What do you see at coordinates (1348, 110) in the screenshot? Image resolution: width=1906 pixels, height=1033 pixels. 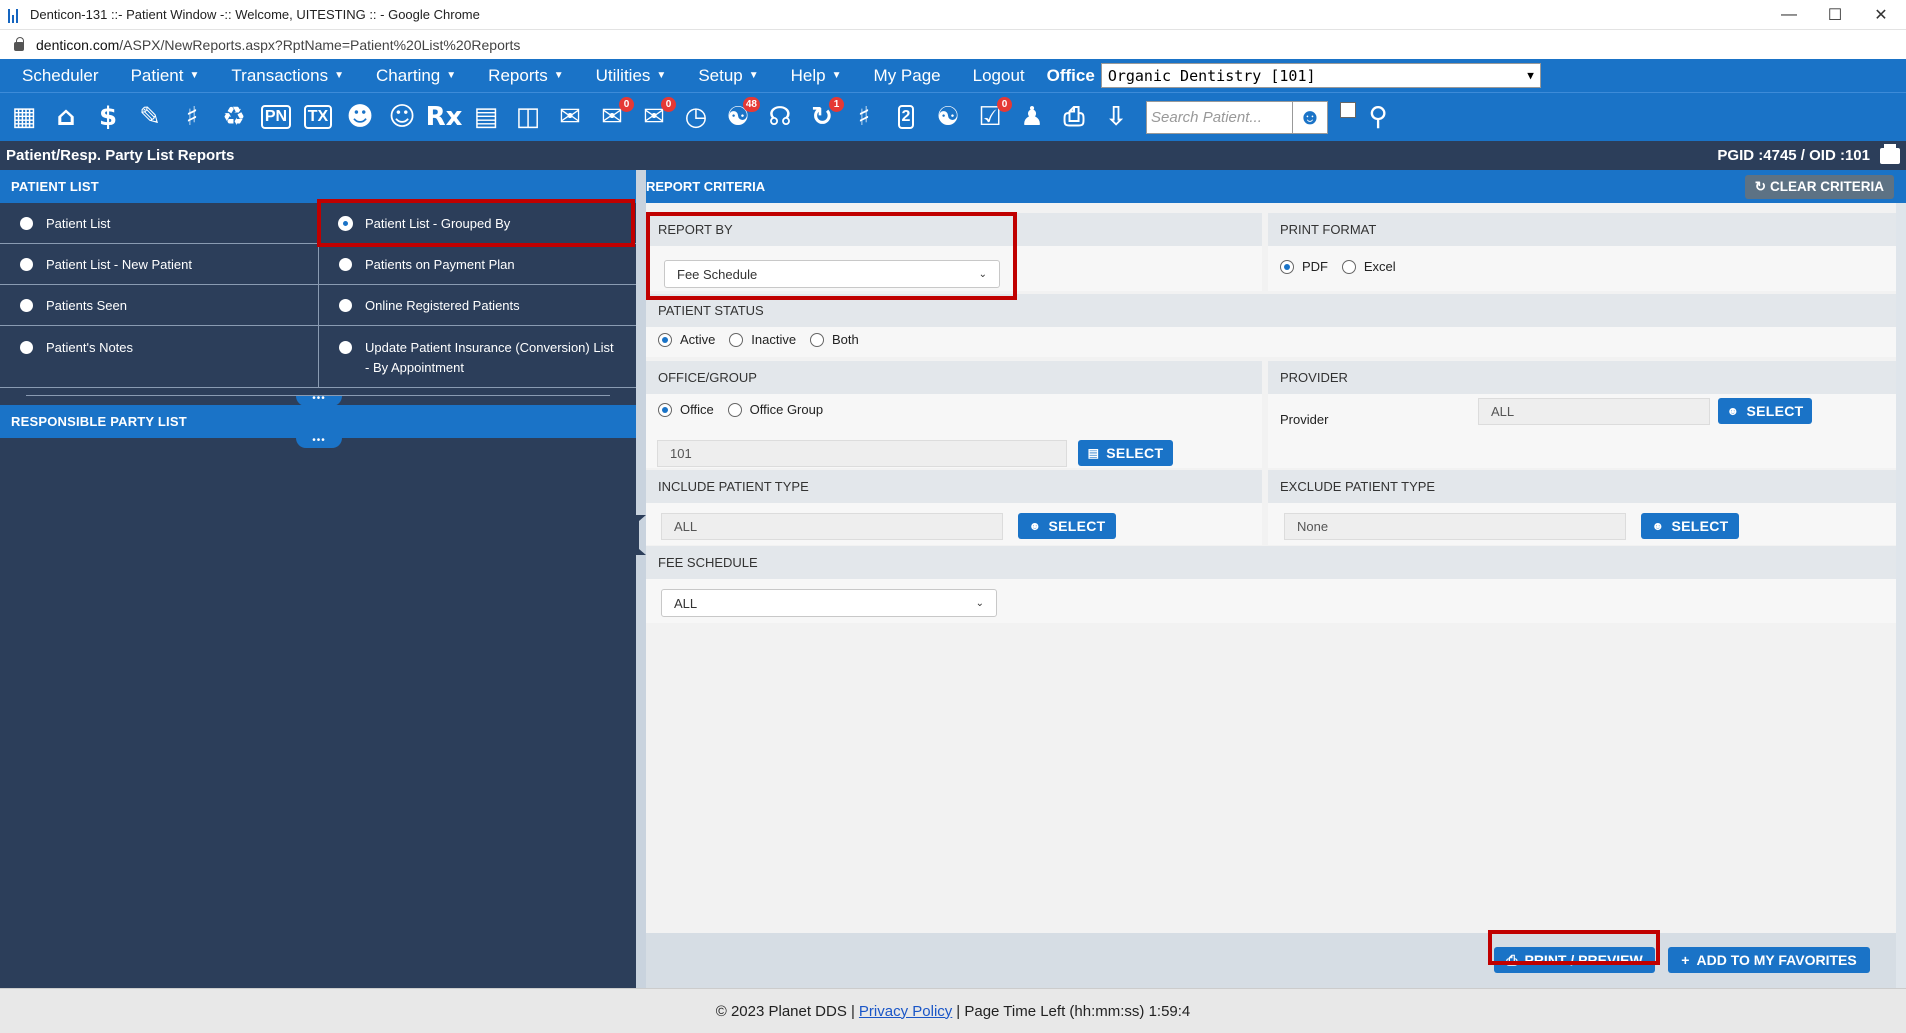 I see `toolbar-checkbox` at bounding box center [1348, 110].